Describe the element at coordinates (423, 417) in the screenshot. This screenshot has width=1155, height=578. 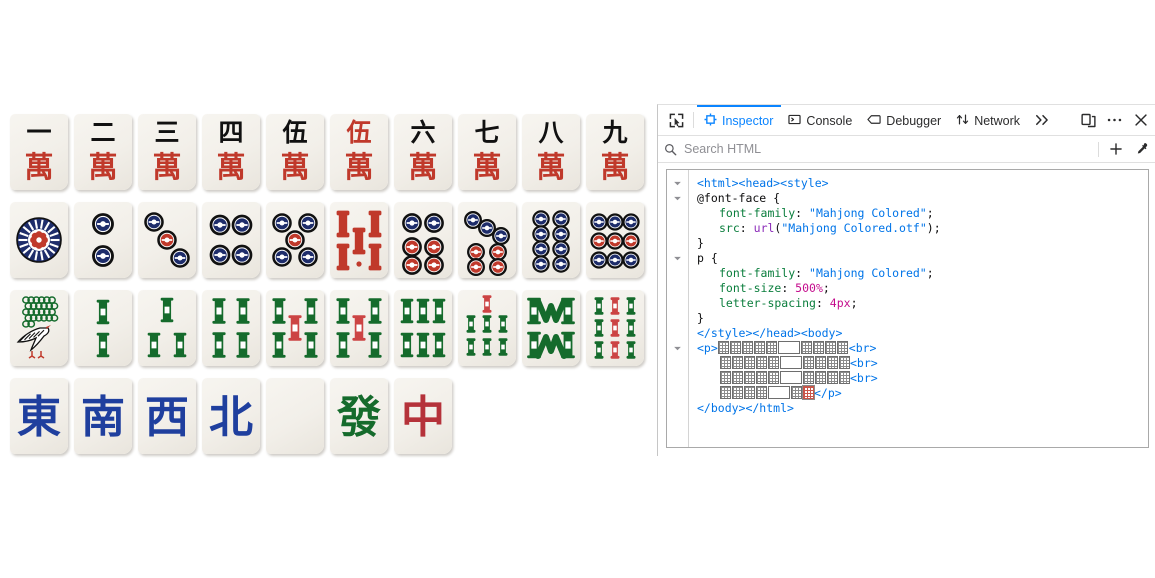
I see `svg-text: 中` at that location.